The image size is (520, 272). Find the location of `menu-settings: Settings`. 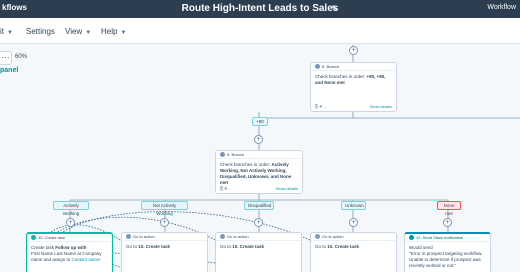

menu-settings: Settings is located at coordinates (40, 31).